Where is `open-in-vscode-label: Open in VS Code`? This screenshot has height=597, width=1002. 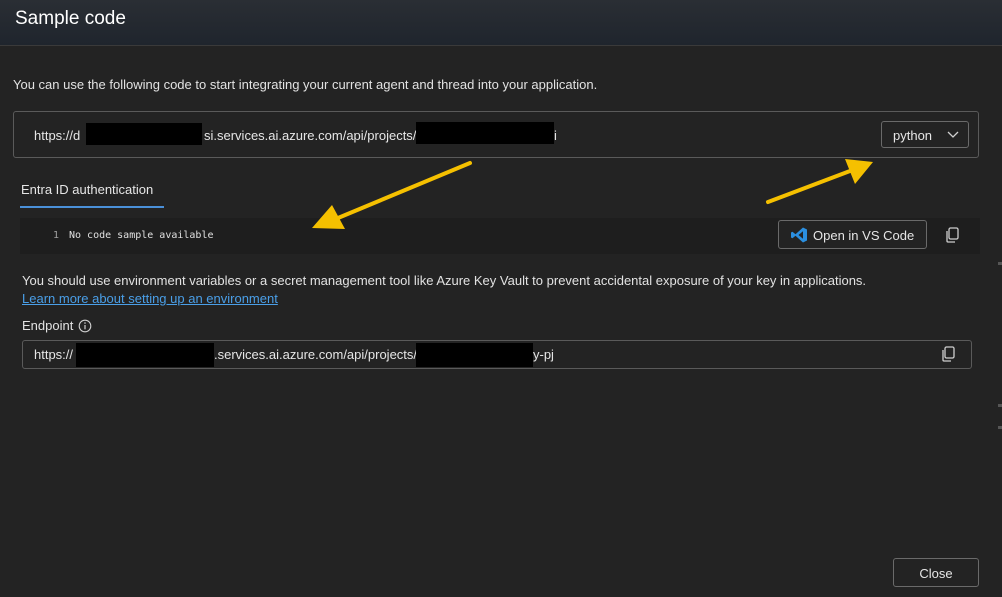 open-in-vscode-label: Open in VS Code is located at coordinates (864, 235).